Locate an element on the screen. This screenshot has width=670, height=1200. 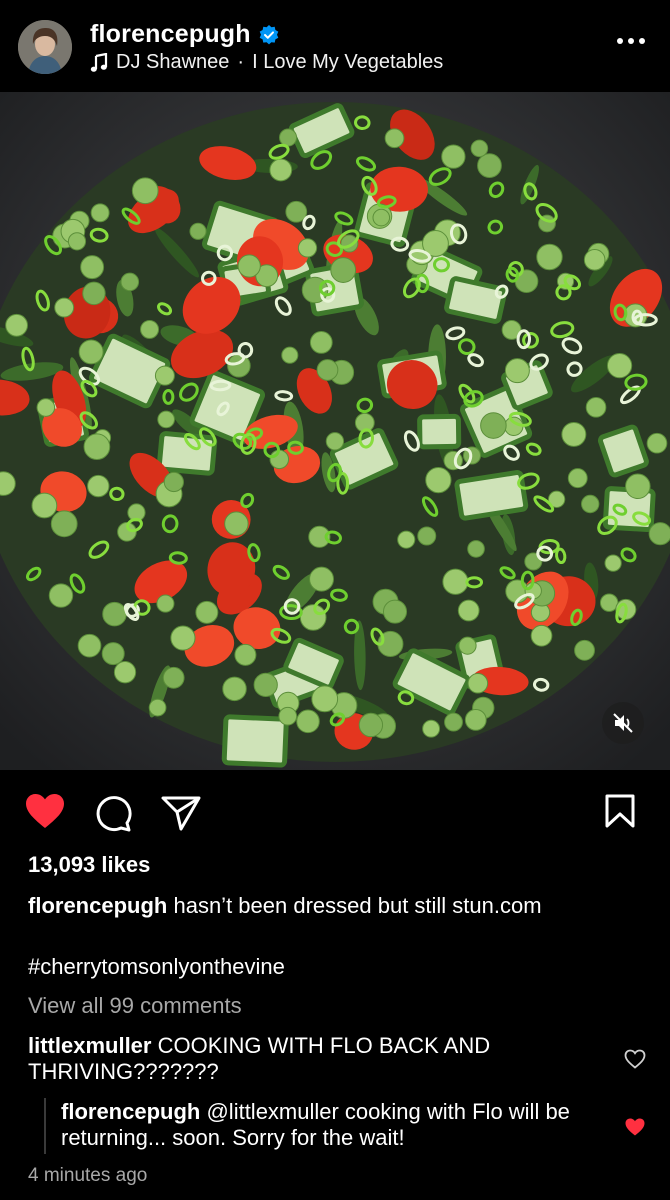
speaker-muted-icon is located at coordinates (623, 723).